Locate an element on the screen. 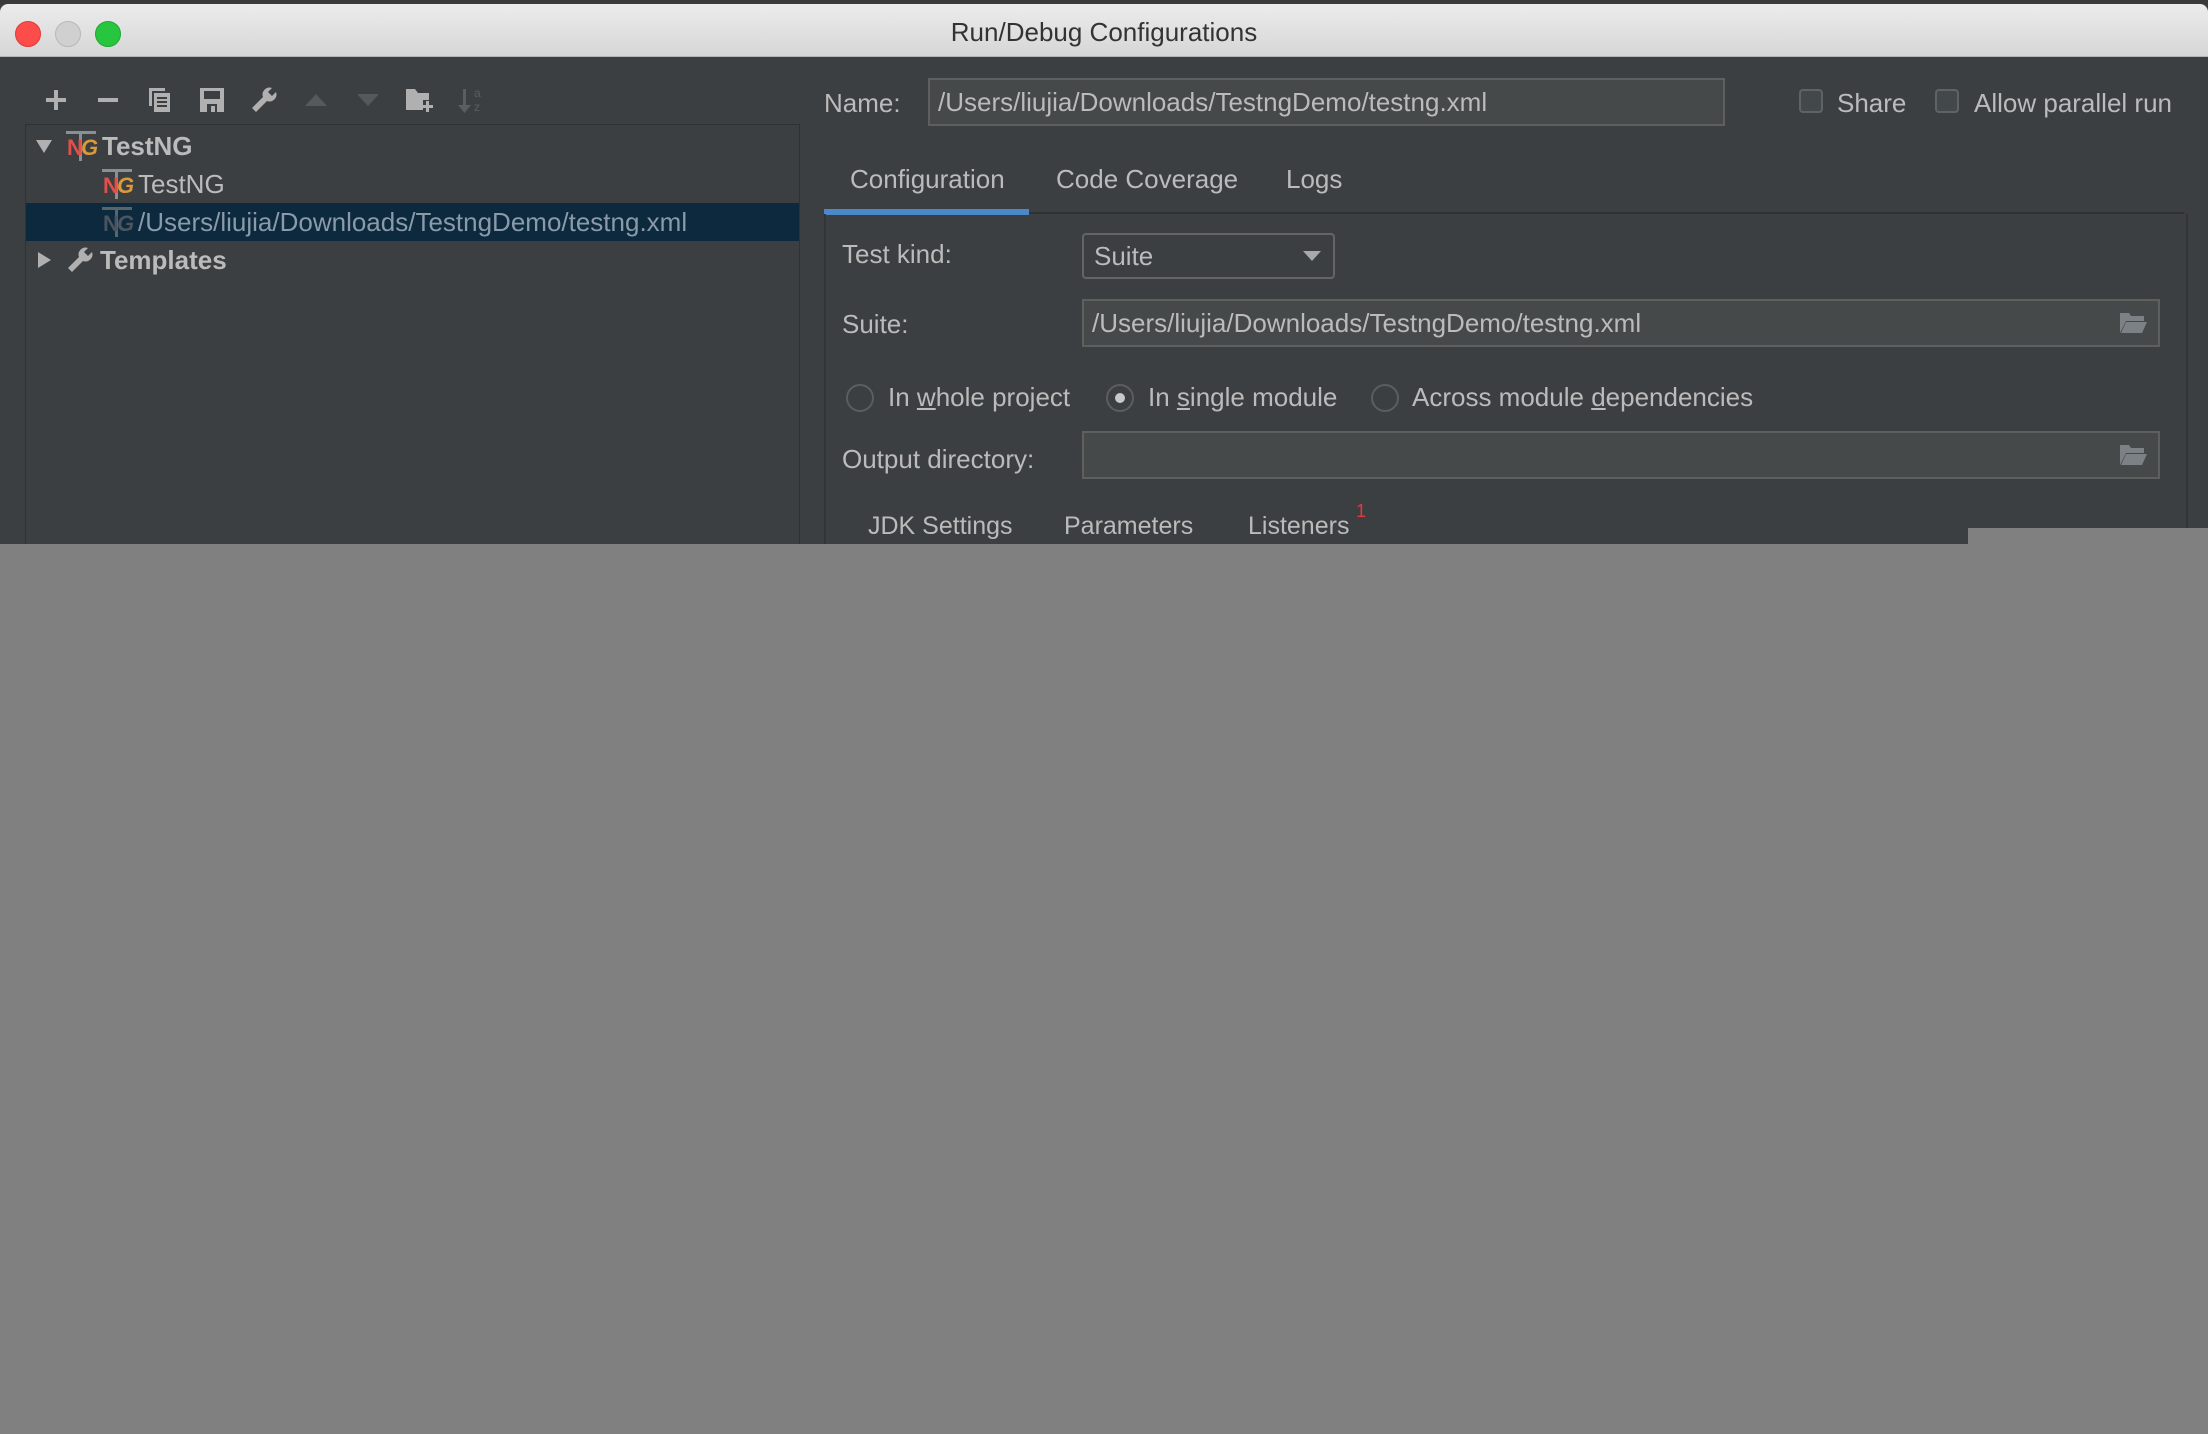 This screenshot has height=1434, width=2208. radio-whole-project-label: In whole project is located at coordinates (979, 397).